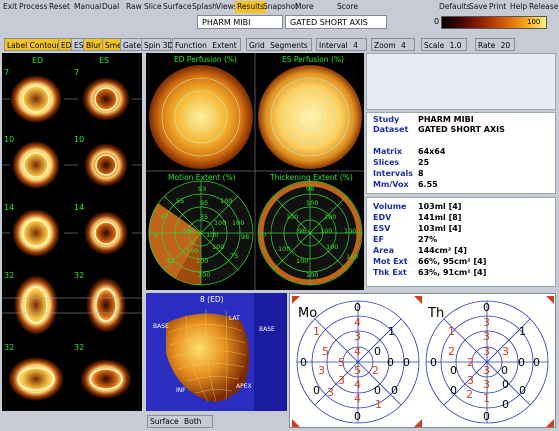 This screenshot has height=431, width=559. I want to click on grid-label: Grid, so click(257, 45).